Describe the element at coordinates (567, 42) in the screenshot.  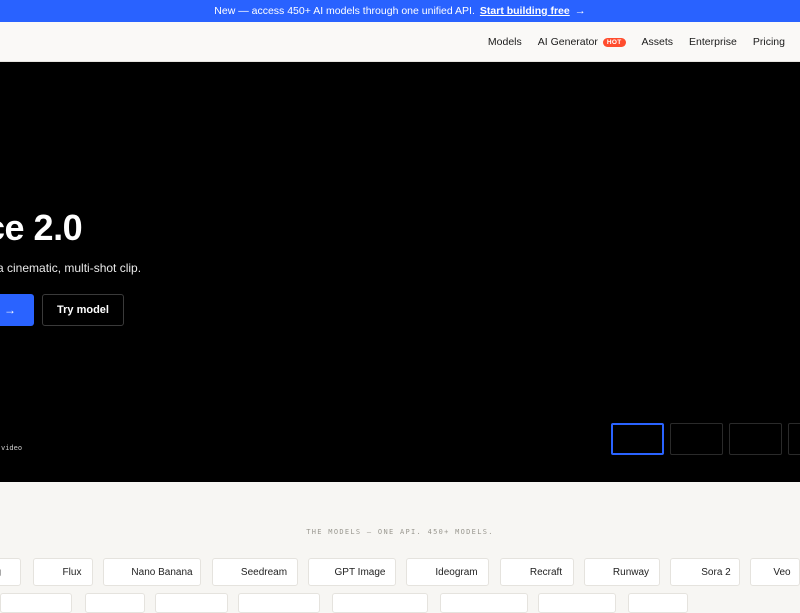
I see `nav-item-label: AI Generator` at that location.